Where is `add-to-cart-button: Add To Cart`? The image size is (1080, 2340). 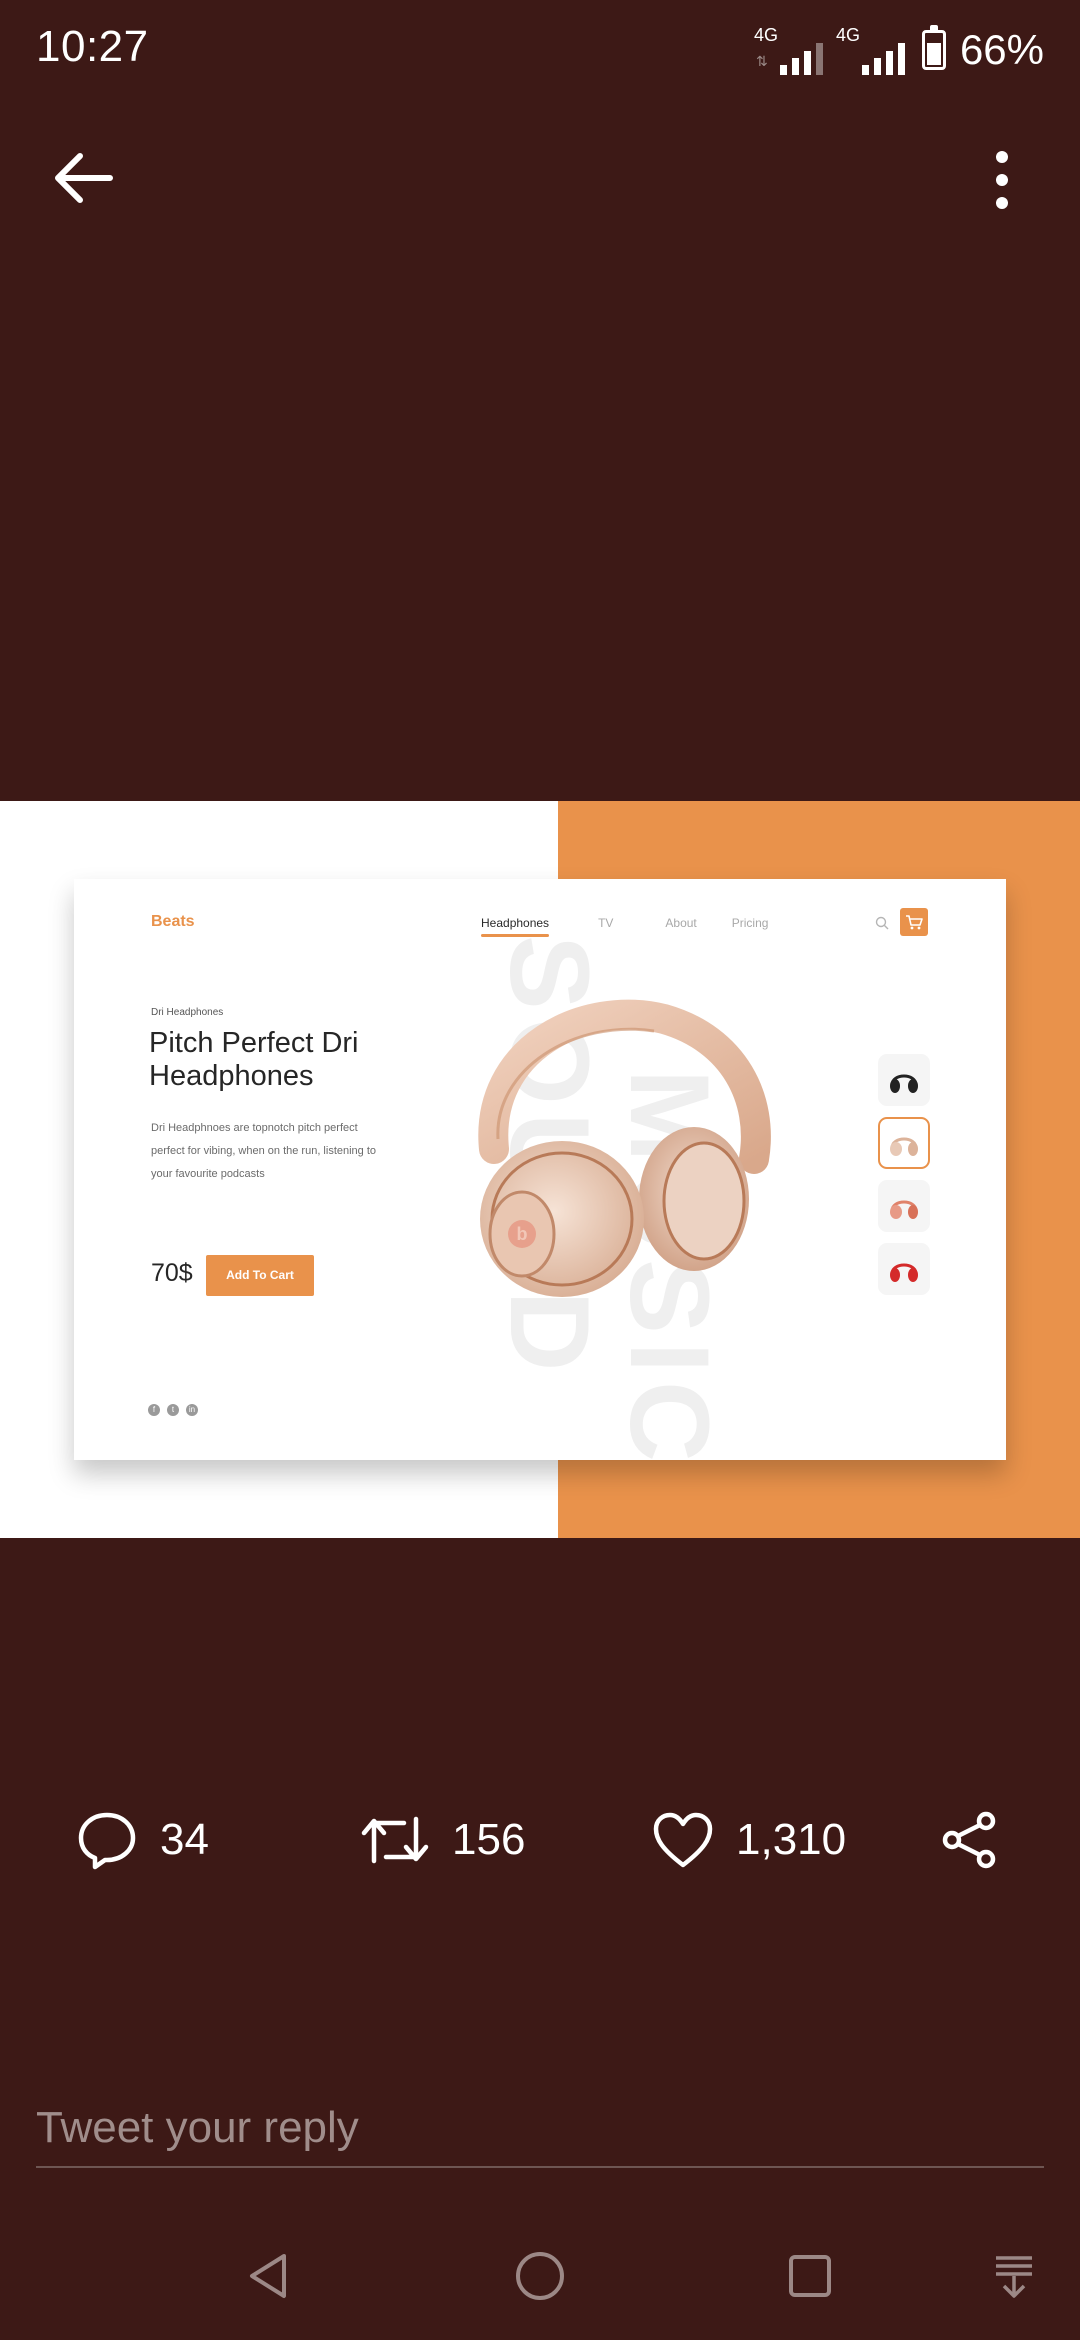
add-to-cart-button: Add To Cart is located at coordinates (260, 1275).